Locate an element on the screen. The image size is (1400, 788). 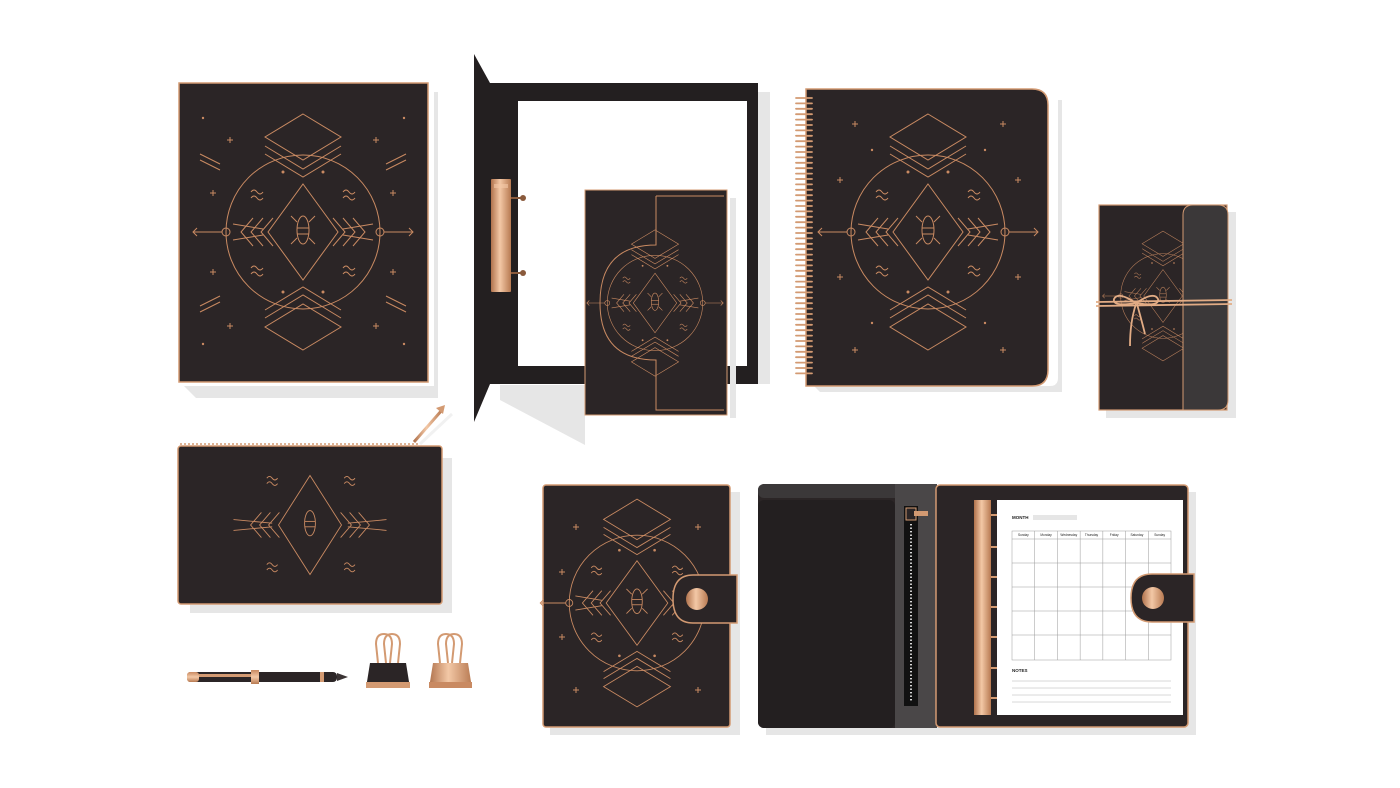
spiral-notebook is located at coordinates (928, 240).